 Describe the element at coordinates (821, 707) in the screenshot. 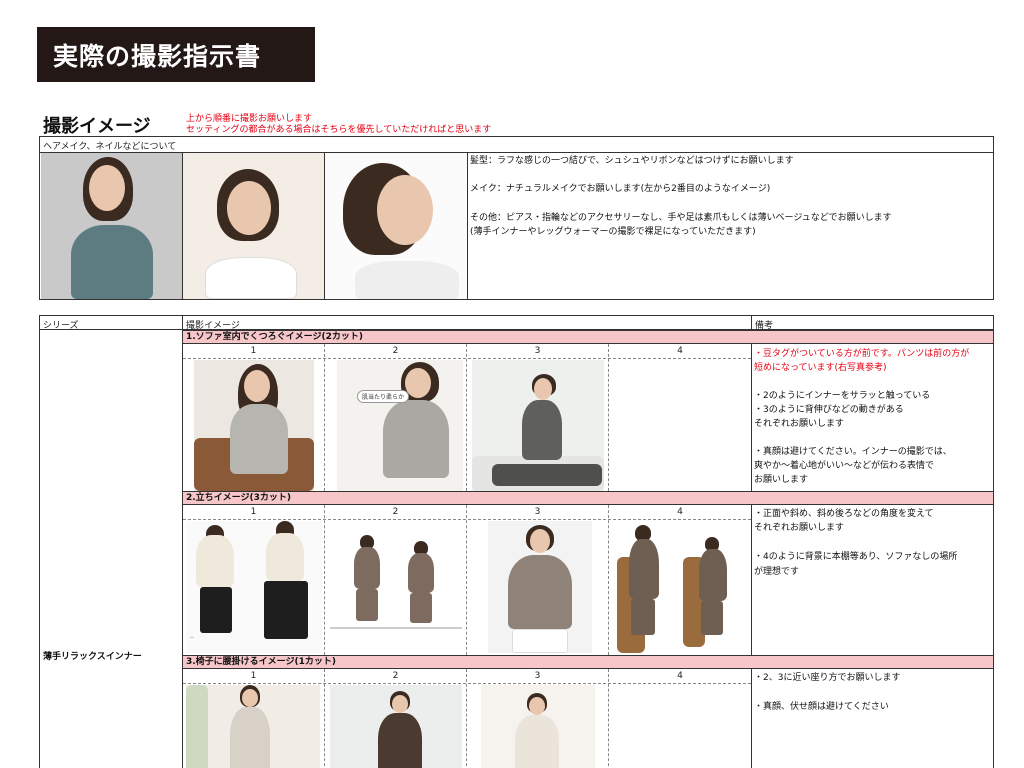

I see `section-3-note-2: ・真顔、伏せ顔は避けてください` at that location.